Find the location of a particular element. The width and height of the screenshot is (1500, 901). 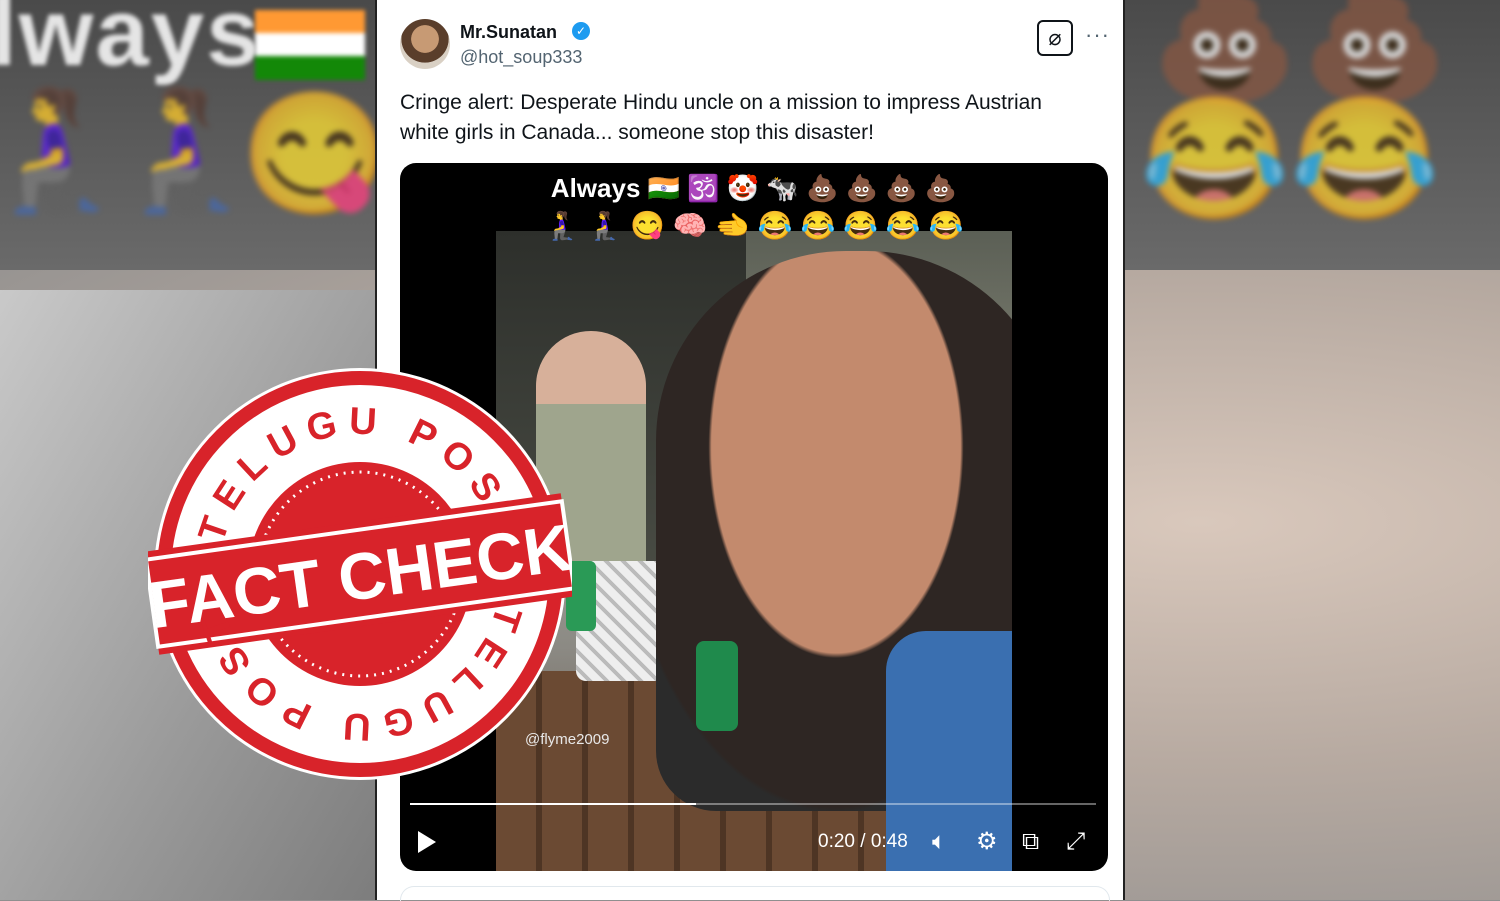

verified-badge-icon: ✓ is located at coordinates (581, 31).